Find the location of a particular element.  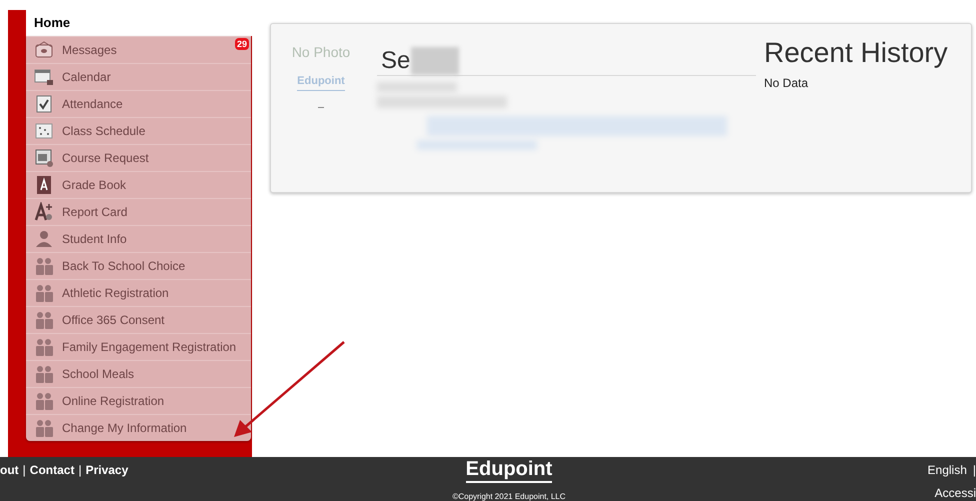

no-photo-label: No Photo is located at coordinates (321, 52).